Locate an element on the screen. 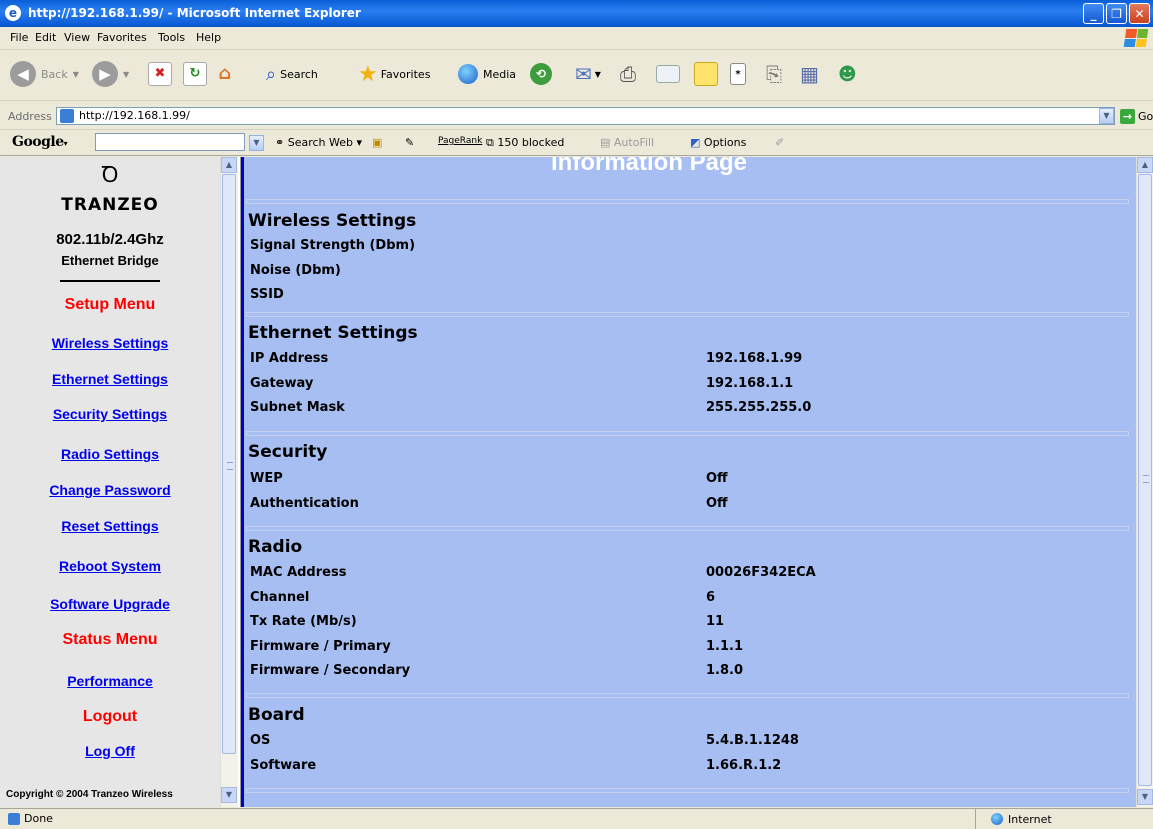 The image size is (1153, 829). firmware-secondary-value: 1.8.0 is located at coordinates (725, 670).